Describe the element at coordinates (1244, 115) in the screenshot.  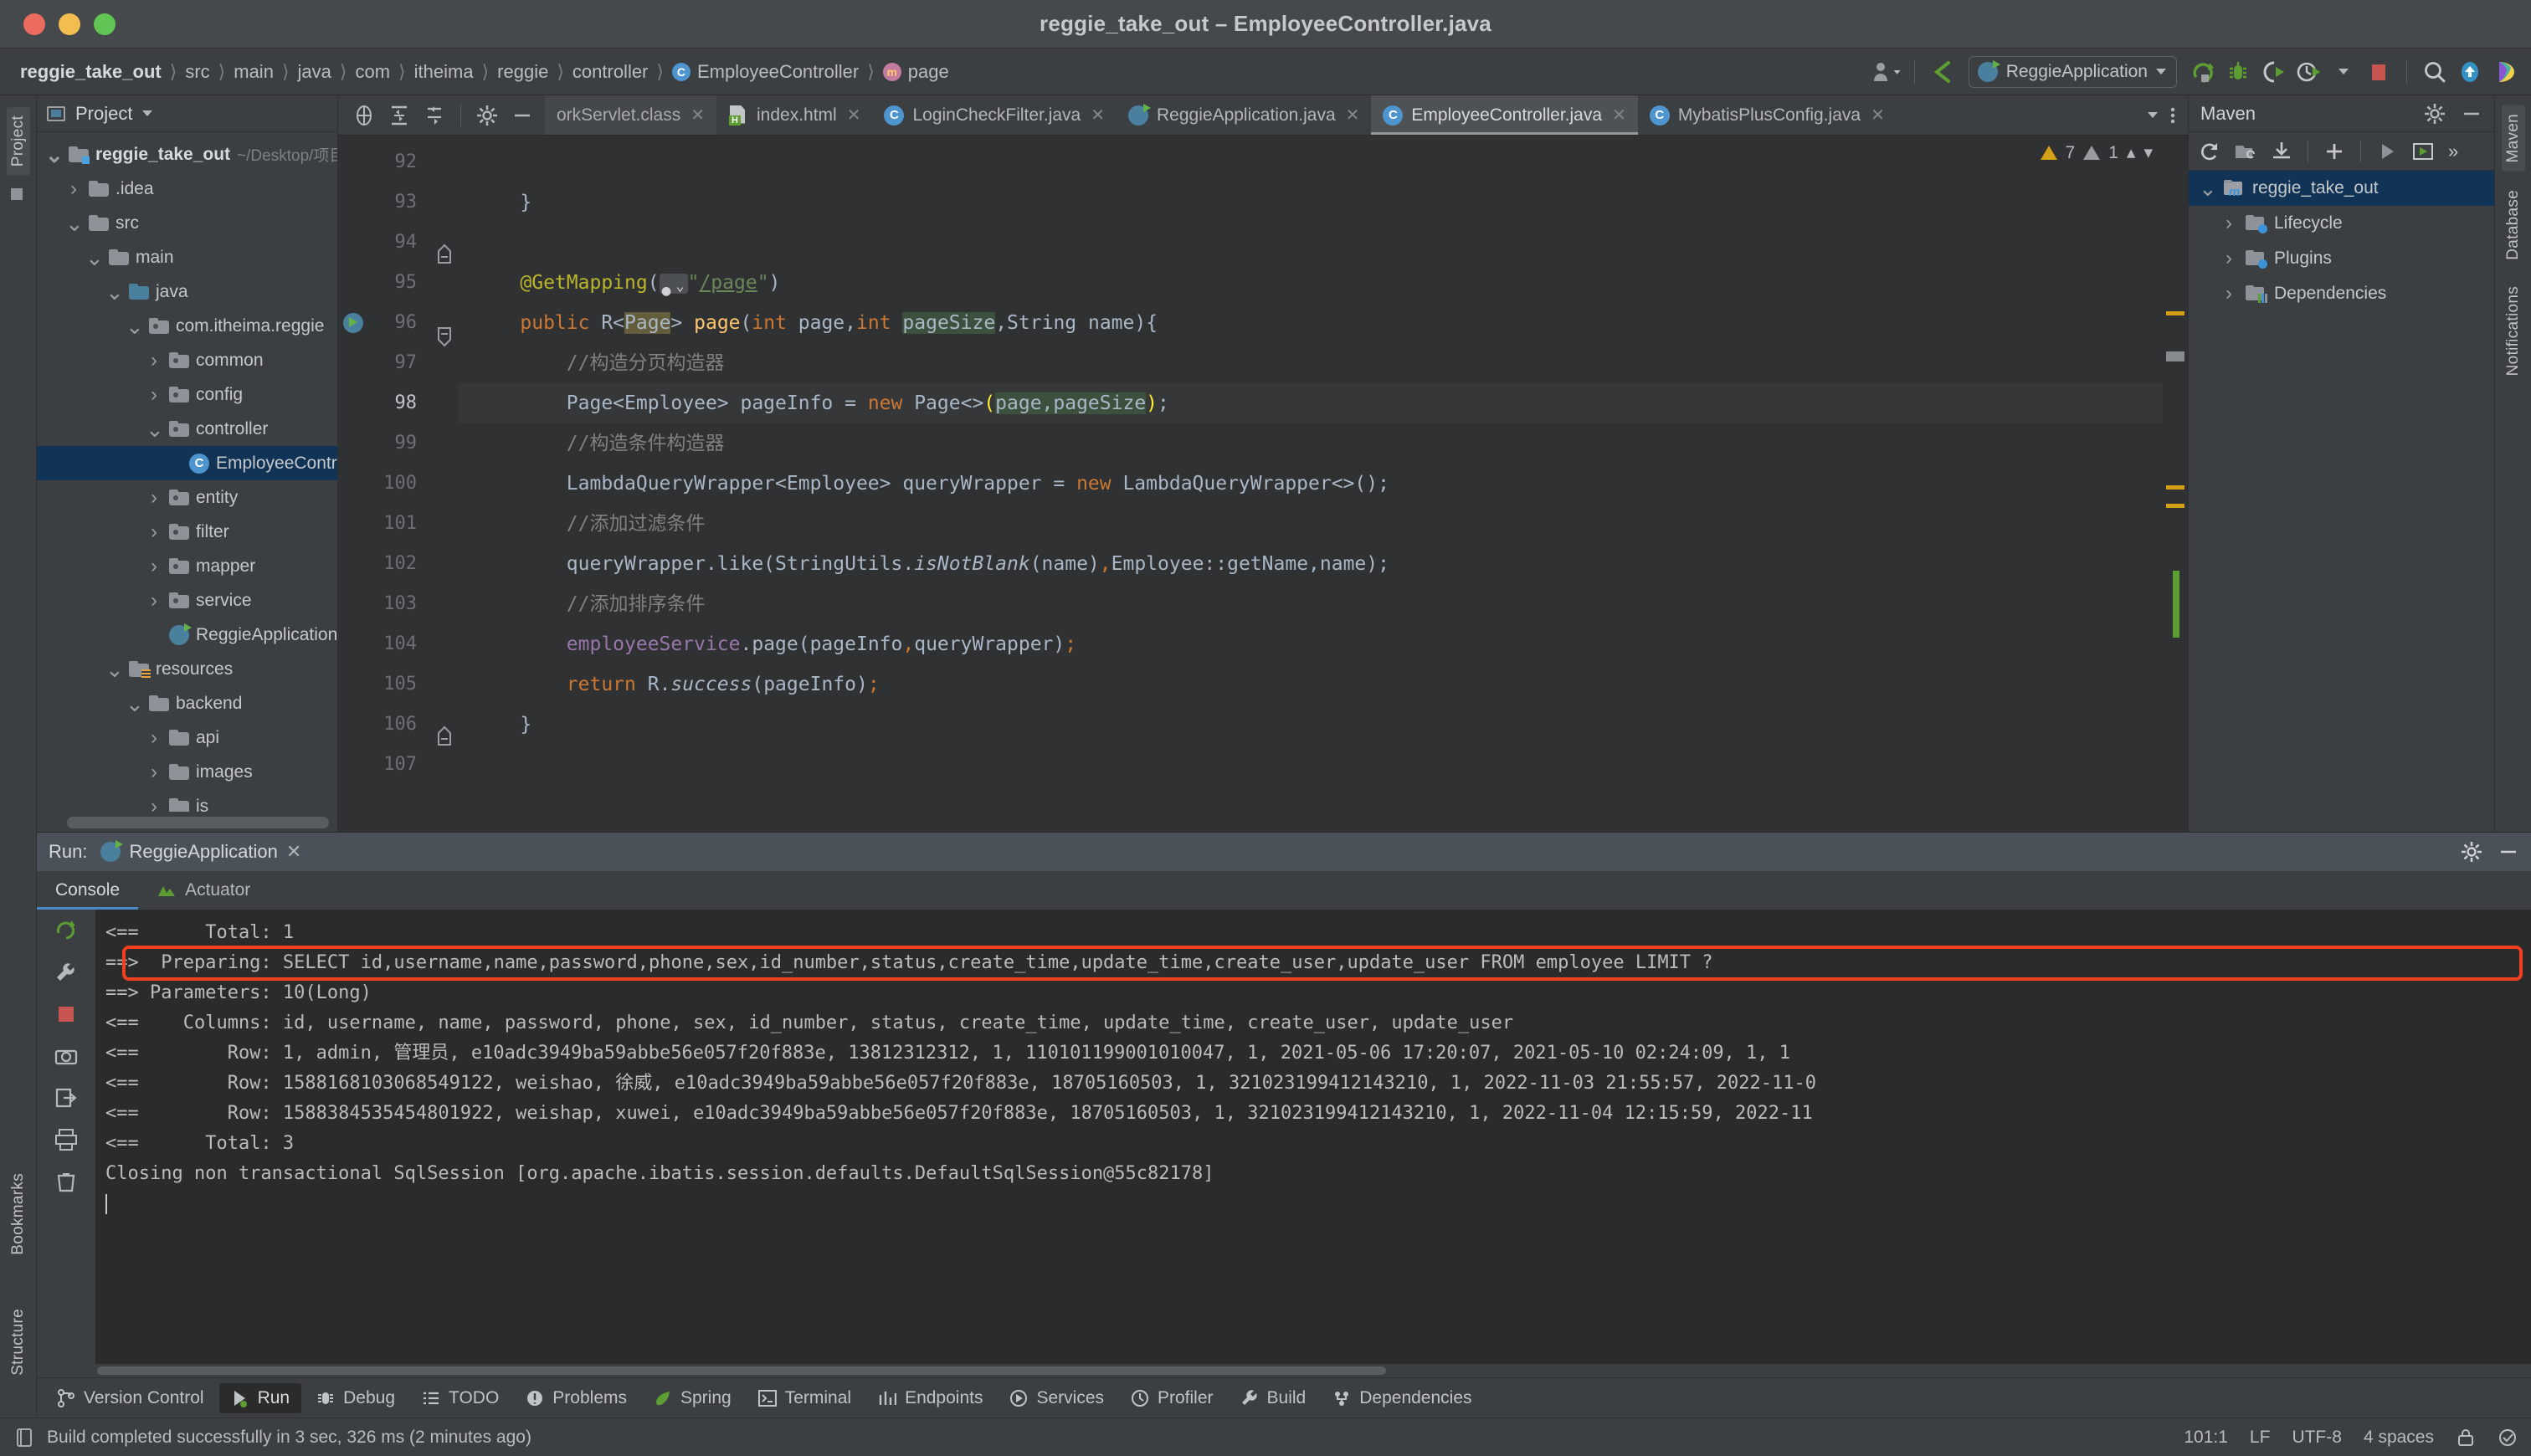
I see `editor-tab: ReggieApplication.java ✕` at that location.